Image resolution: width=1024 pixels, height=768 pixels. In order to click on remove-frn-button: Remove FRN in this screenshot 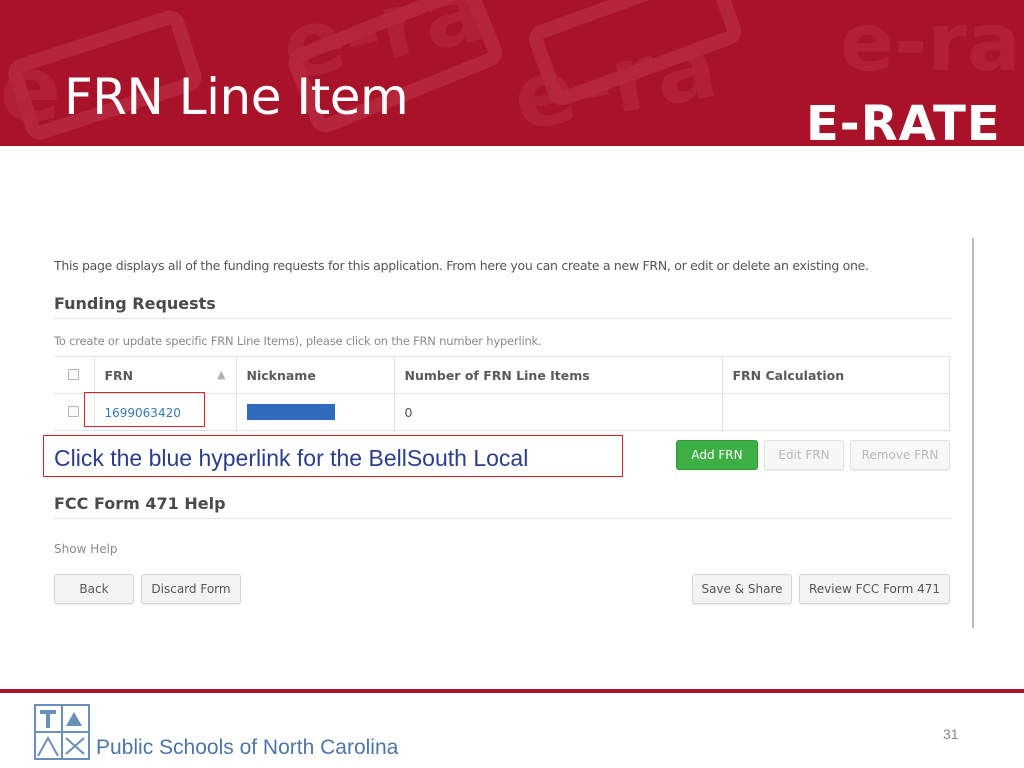, I will do `click(900, 455)`.